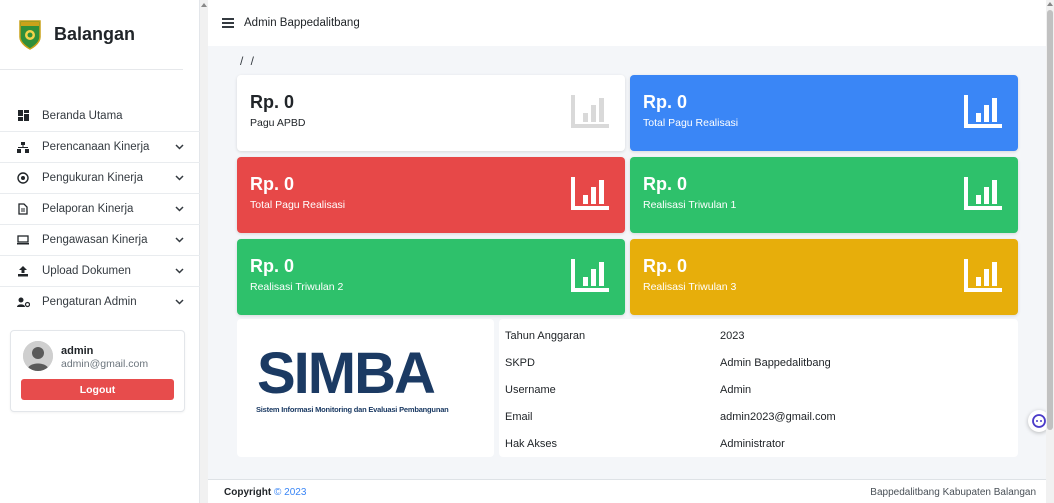 This screenshot has width=1054, height=503. What do you see at coordinates (290, 492) in the screenshot?
I see `copyright-year: © 2023` at bounding box center [290, 492].